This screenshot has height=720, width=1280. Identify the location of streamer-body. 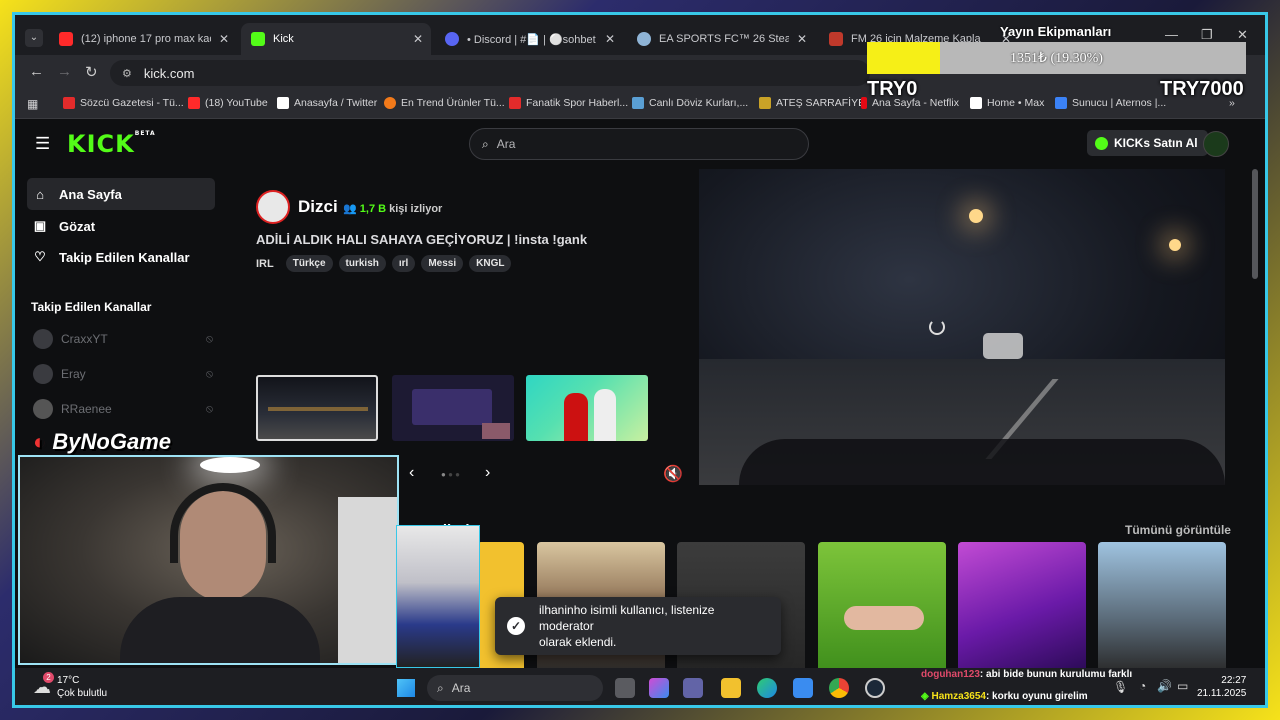
(220, 630).